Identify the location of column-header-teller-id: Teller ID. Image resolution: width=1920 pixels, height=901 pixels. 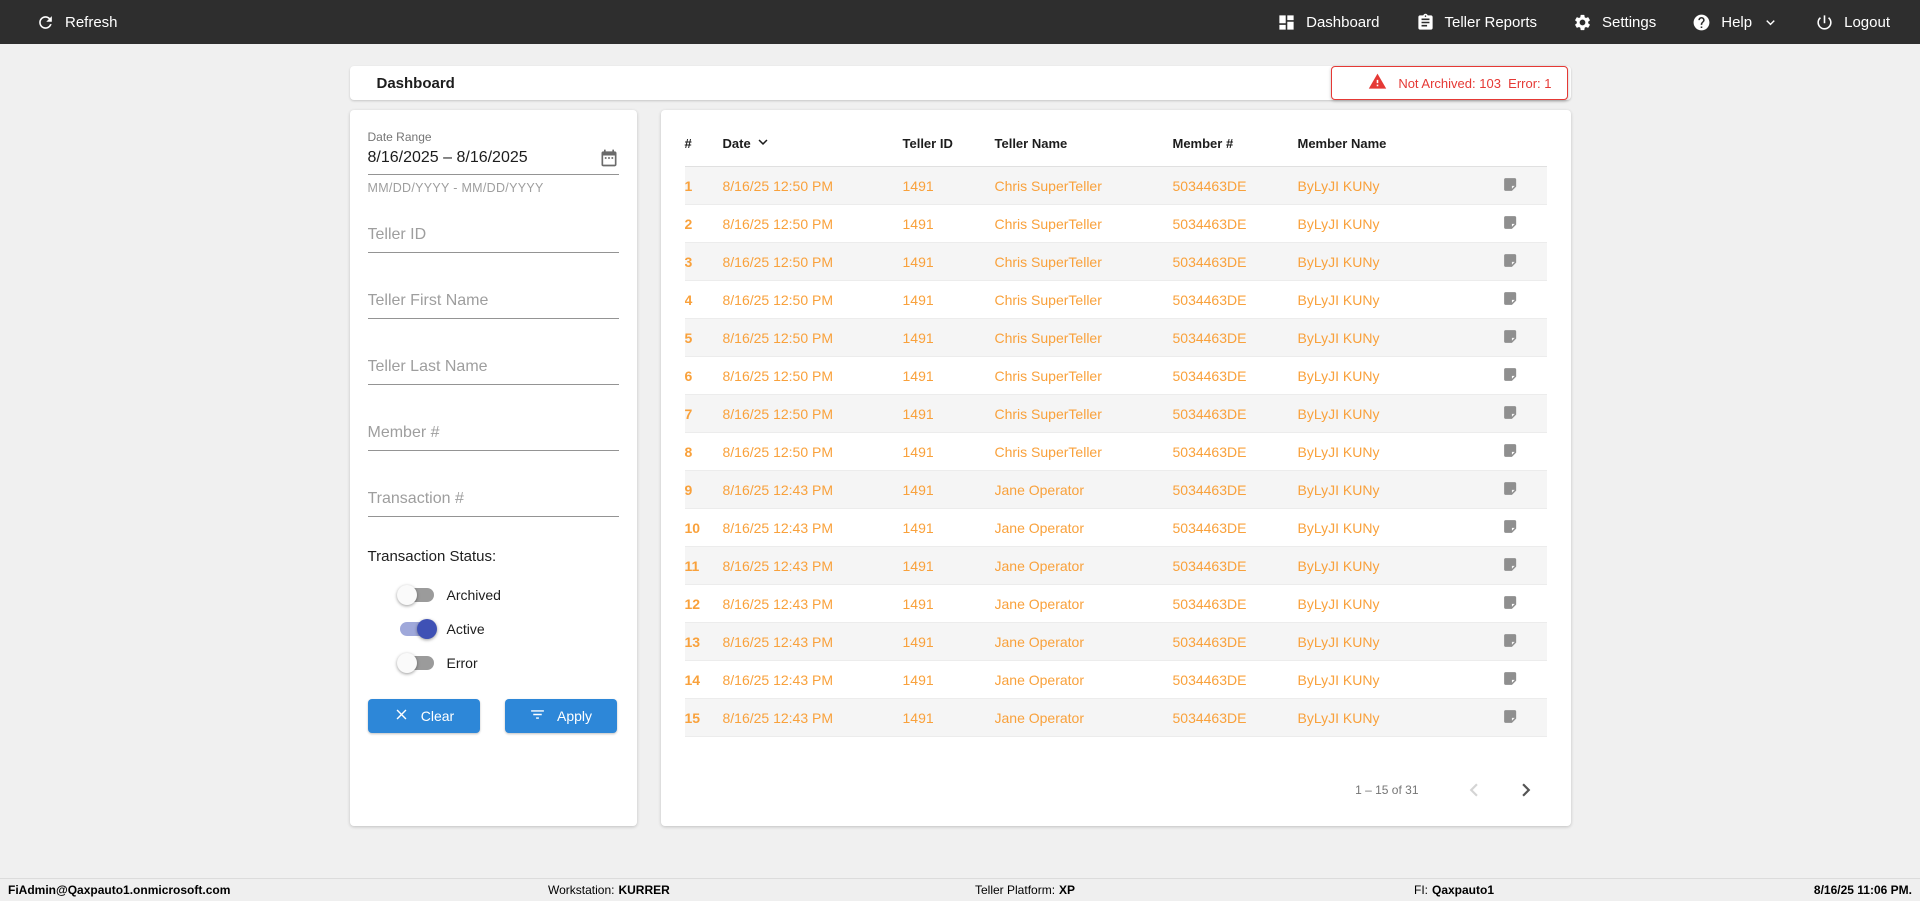
(948, 146).